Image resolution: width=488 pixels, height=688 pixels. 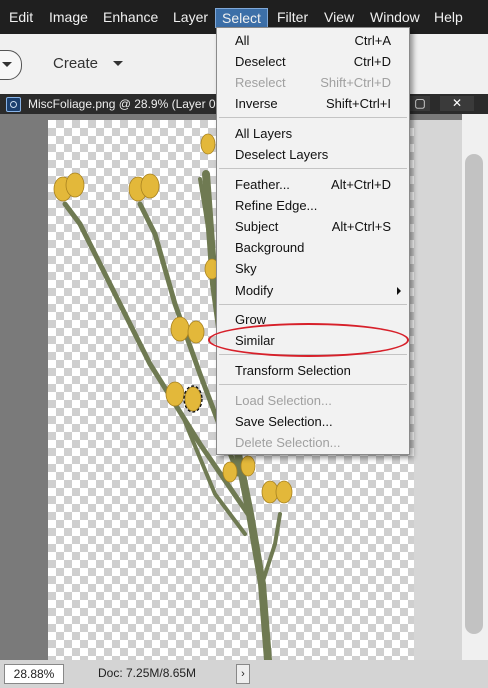 What do you see at coordinates (399, 291) in the screenshot?
I see `submenu-arrow-icon` at bounding box center [399, 291].